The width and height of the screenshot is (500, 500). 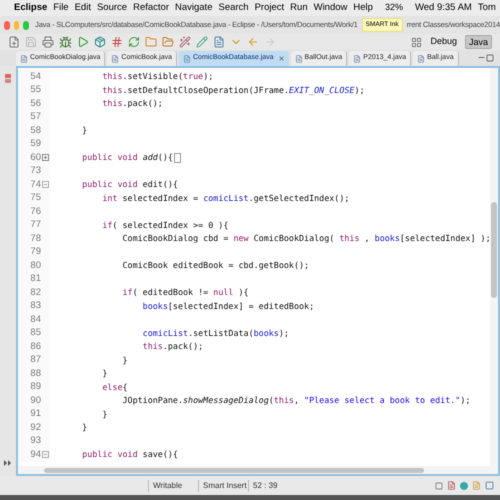 What do you see at coordinates (185, 293) in the screenshot?
I see `code-line: if( editedBook != null ){` at bounding box center [185, 293].